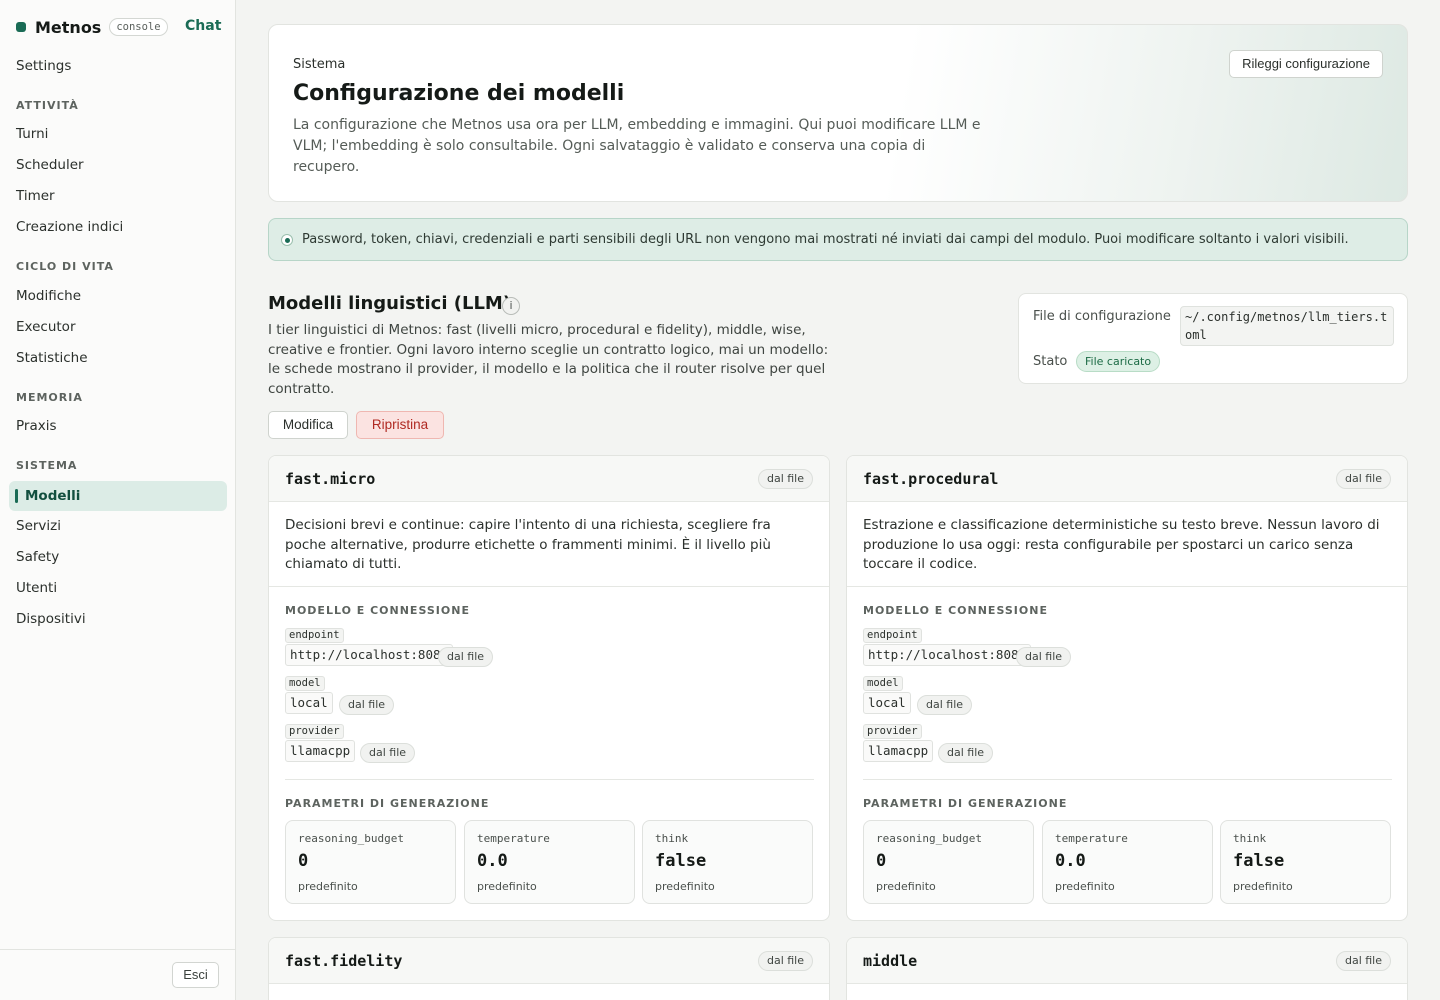 The image size is (1440, 1000). Describe the element at coordinates (890, 961) in the screenshot. I see `card-title: middle` at that location.